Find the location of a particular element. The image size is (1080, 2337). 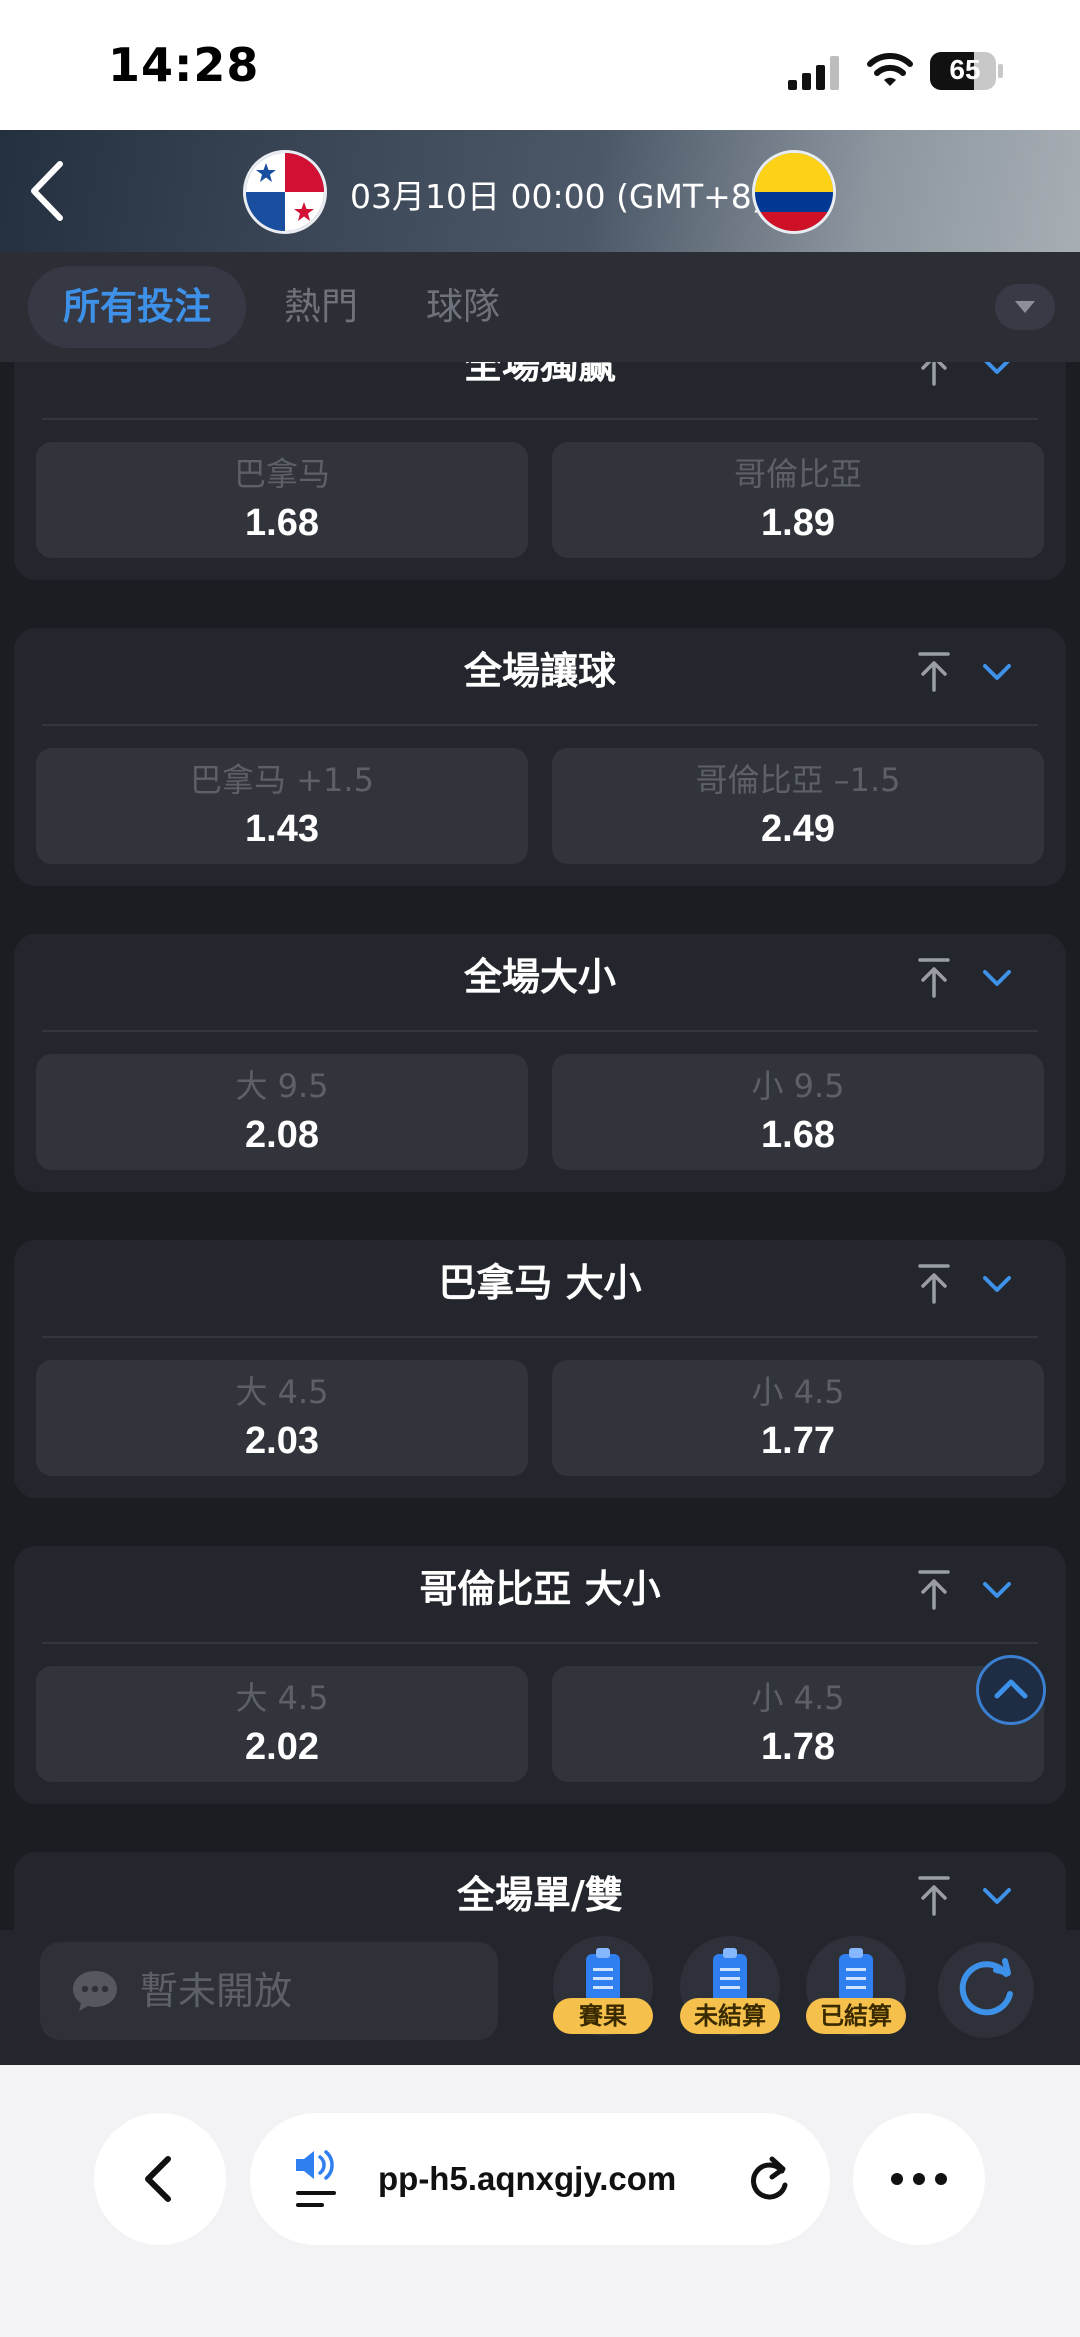

settled-button: 已結算 is located at coordinates (856, 1991).